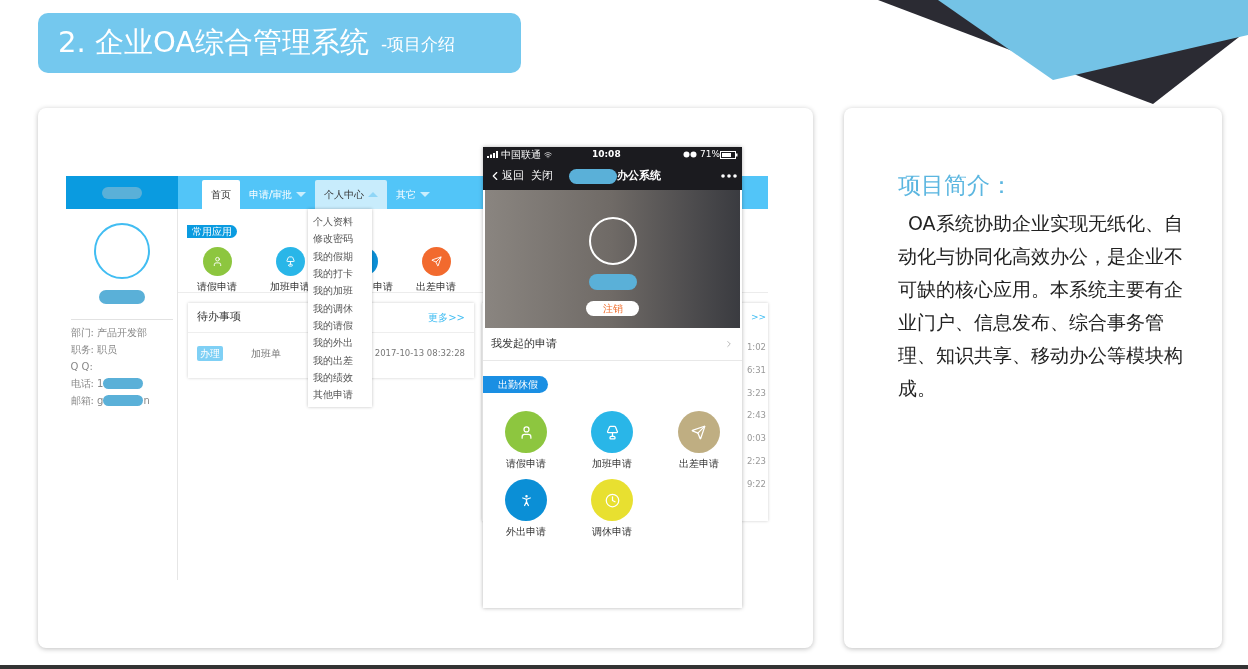 The image size is (1248, 669). I want to click on battery-icon, so click(729, 154).